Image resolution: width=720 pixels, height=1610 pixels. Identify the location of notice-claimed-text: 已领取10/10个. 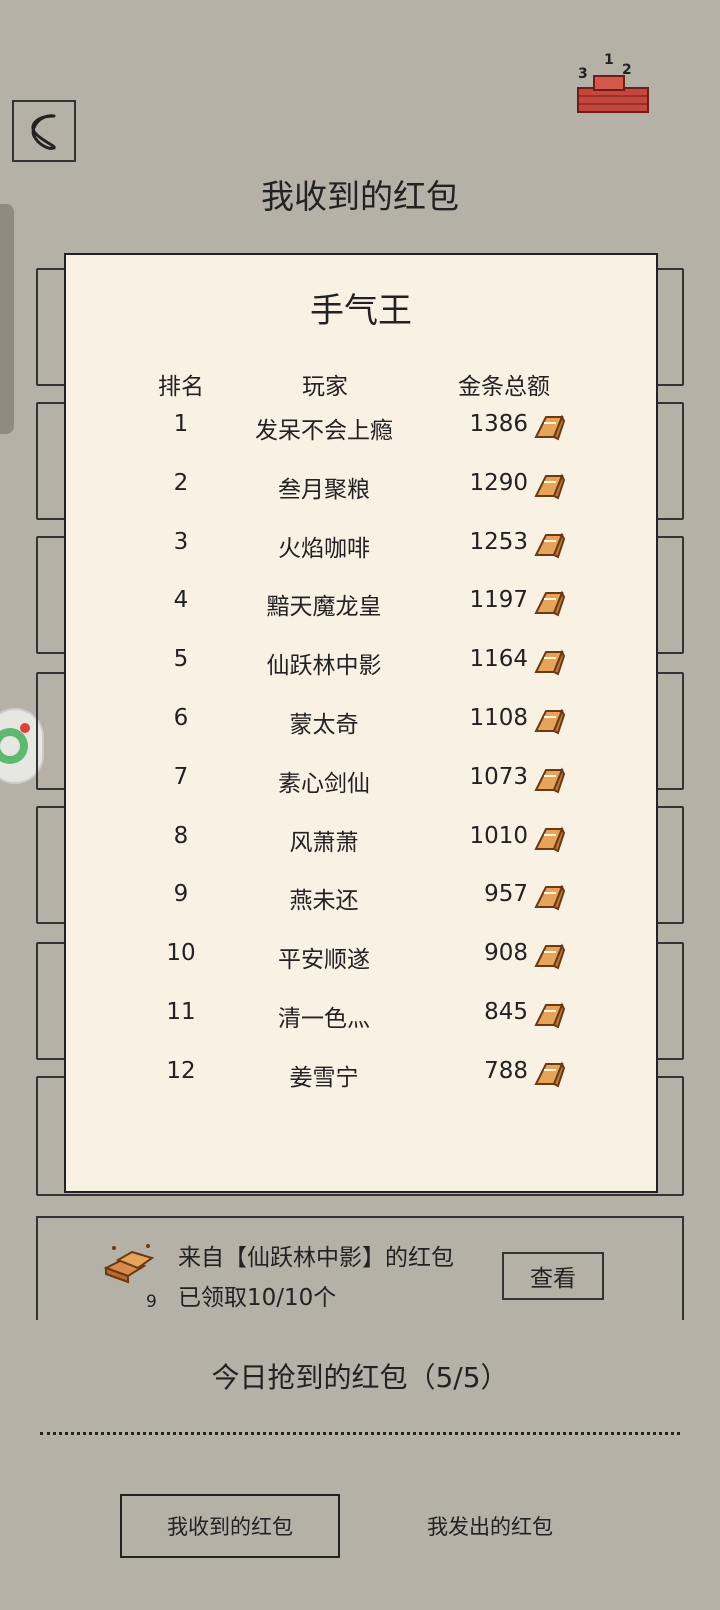
(257, 1298).